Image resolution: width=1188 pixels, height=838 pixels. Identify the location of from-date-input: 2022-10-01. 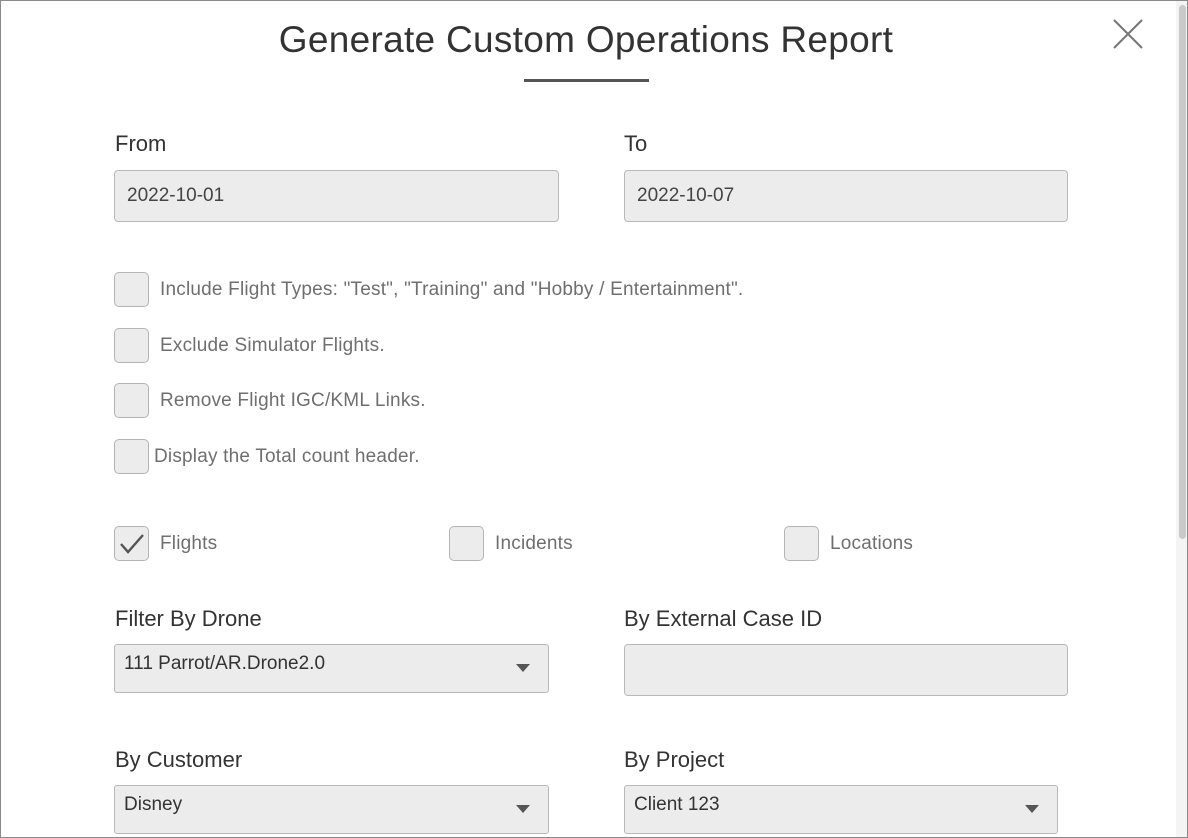
(336, 196).